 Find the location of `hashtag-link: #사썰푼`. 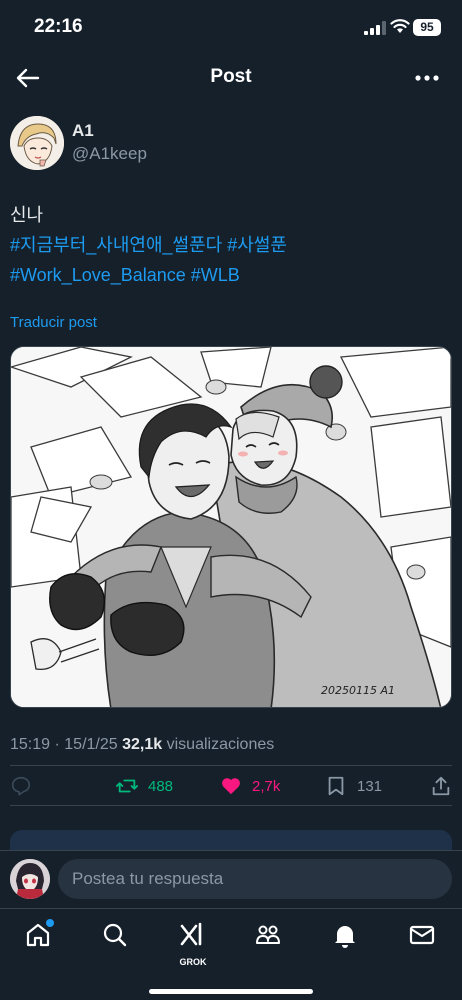

hashtag-link: #사썰푼 is located at coordinates (257, 245).